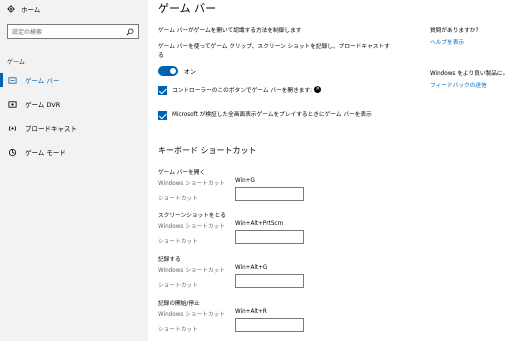 Image resolution: width=512 pixels, height=341 pixels. What do you see at coordinates (247, 90) in the screenshot?
I see `controller-checkbox-label: コントローラーのこのボタンでゲーム バーを開きます:` at bounding box center [247, 90].